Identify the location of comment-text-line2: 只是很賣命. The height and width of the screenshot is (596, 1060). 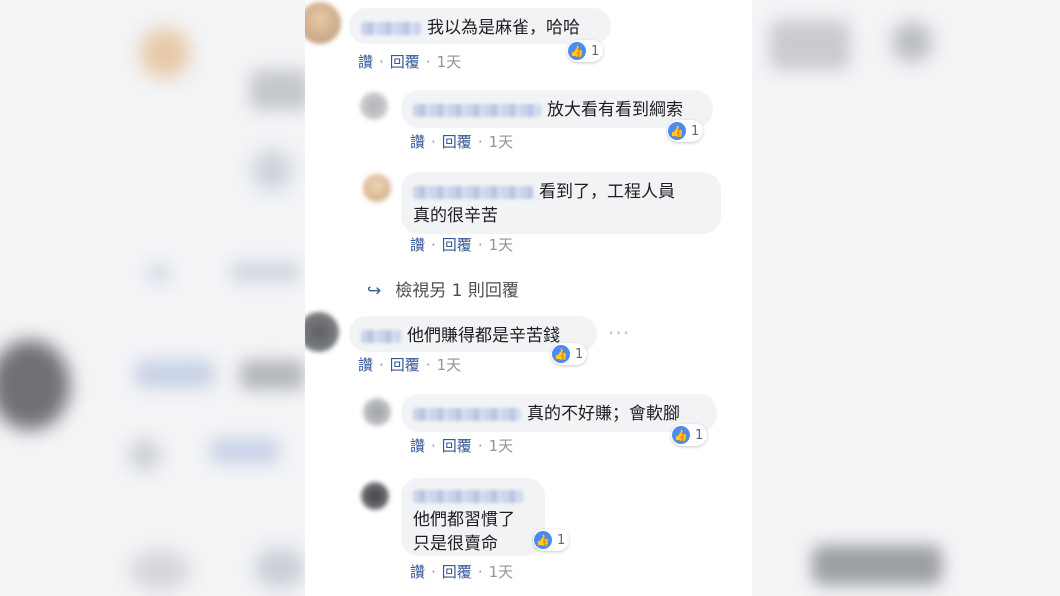
(455, 544).